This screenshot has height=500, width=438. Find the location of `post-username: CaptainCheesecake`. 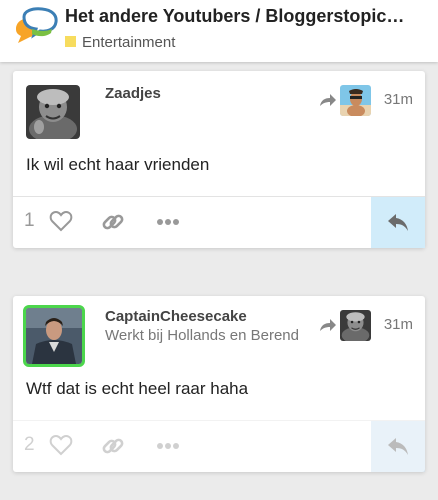

post-username: CaptainCheesecake is located at coordinates (176, 316).